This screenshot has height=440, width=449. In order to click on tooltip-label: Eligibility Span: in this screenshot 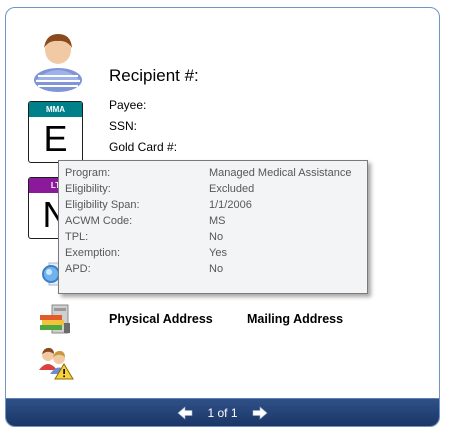, I will do `click(102, 205)`.